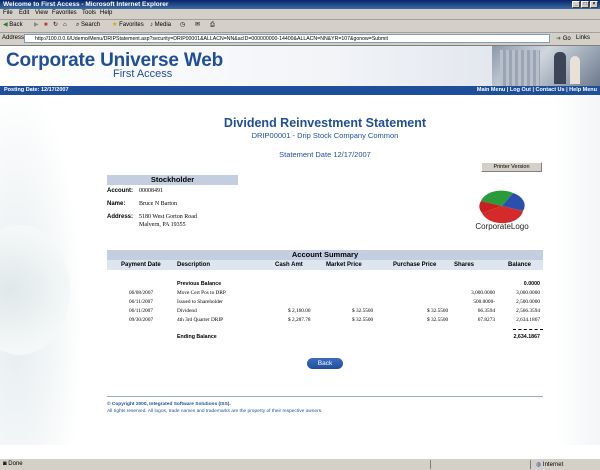  What do you see at coordinates (344, 265) in the screenshot?
I see `col-market-price: Market Price` at bounding box center [344, 265].